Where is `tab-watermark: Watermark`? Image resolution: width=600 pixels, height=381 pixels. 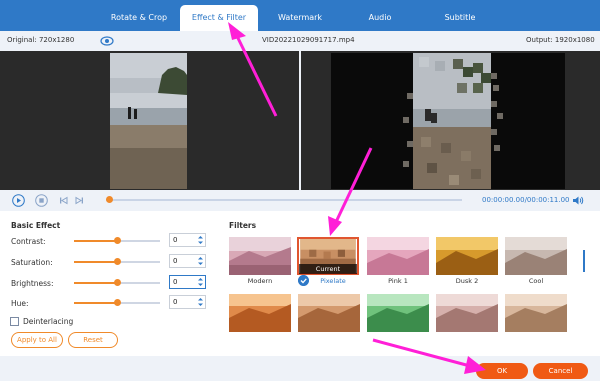 tab-watermark: Watermark is located at coordinates (300, 18).